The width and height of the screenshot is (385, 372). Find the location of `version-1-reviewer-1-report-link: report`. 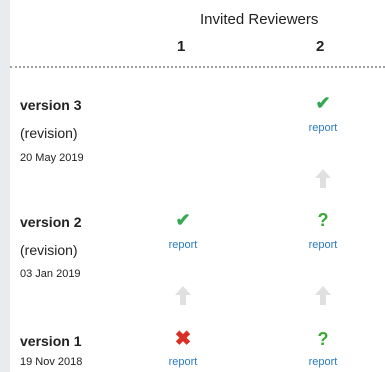

version-1-reviewer-1-report-link: report is located at coordinates (183, 362).